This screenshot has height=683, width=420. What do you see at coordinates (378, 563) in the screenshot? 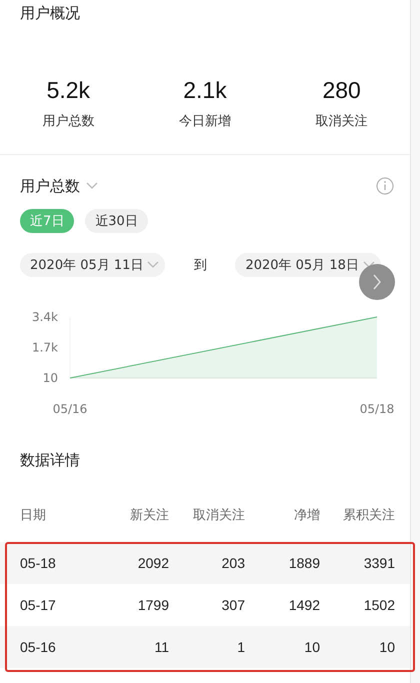
I see `table-cell-text: 3391` at bounding box center [378, 563].